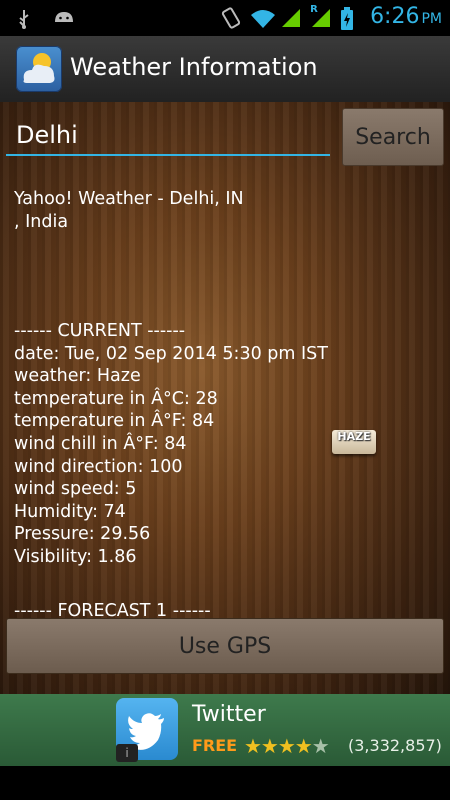 This screenshot has height=800, width=450. I want to click on ad-app-name: Twitter, so click(229, 714).